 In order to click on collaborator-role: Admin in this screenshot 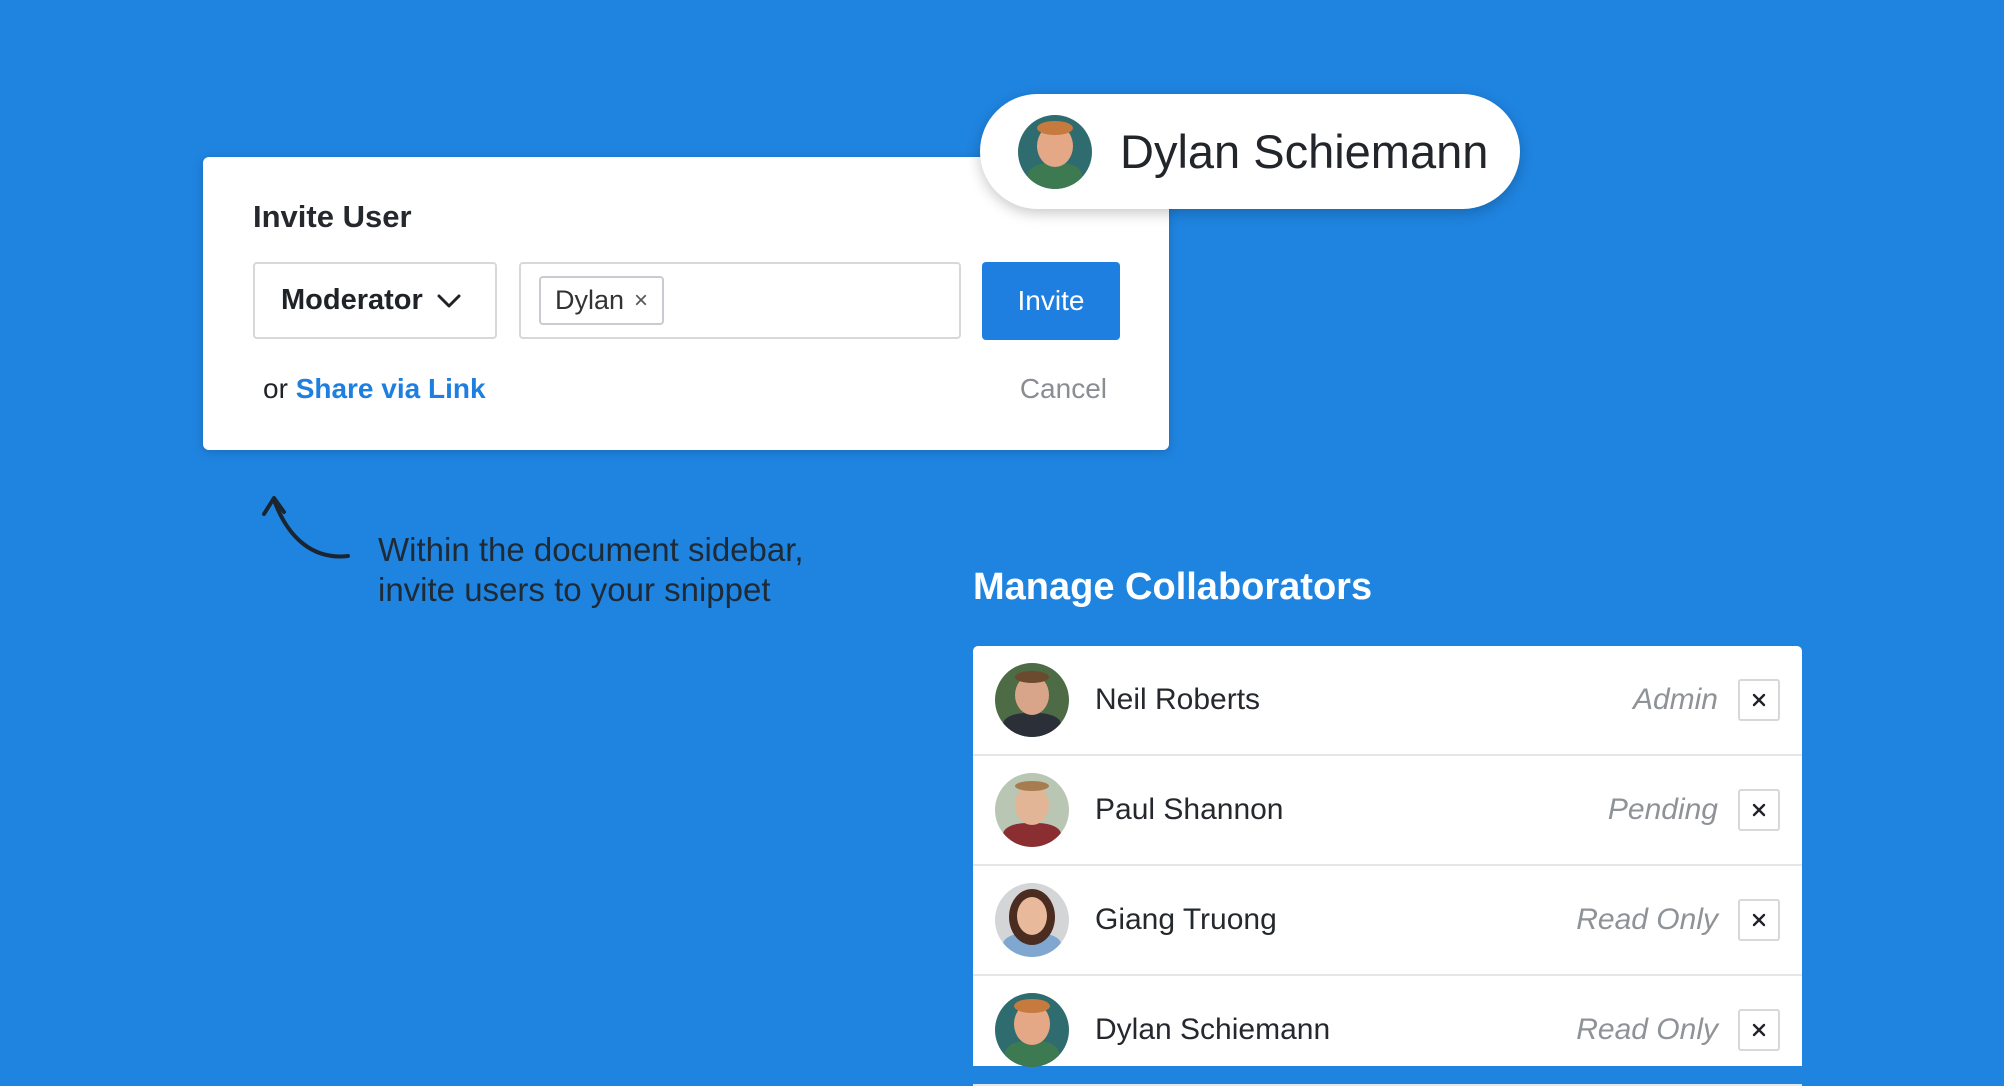, I will do `click(1675, 699)`.